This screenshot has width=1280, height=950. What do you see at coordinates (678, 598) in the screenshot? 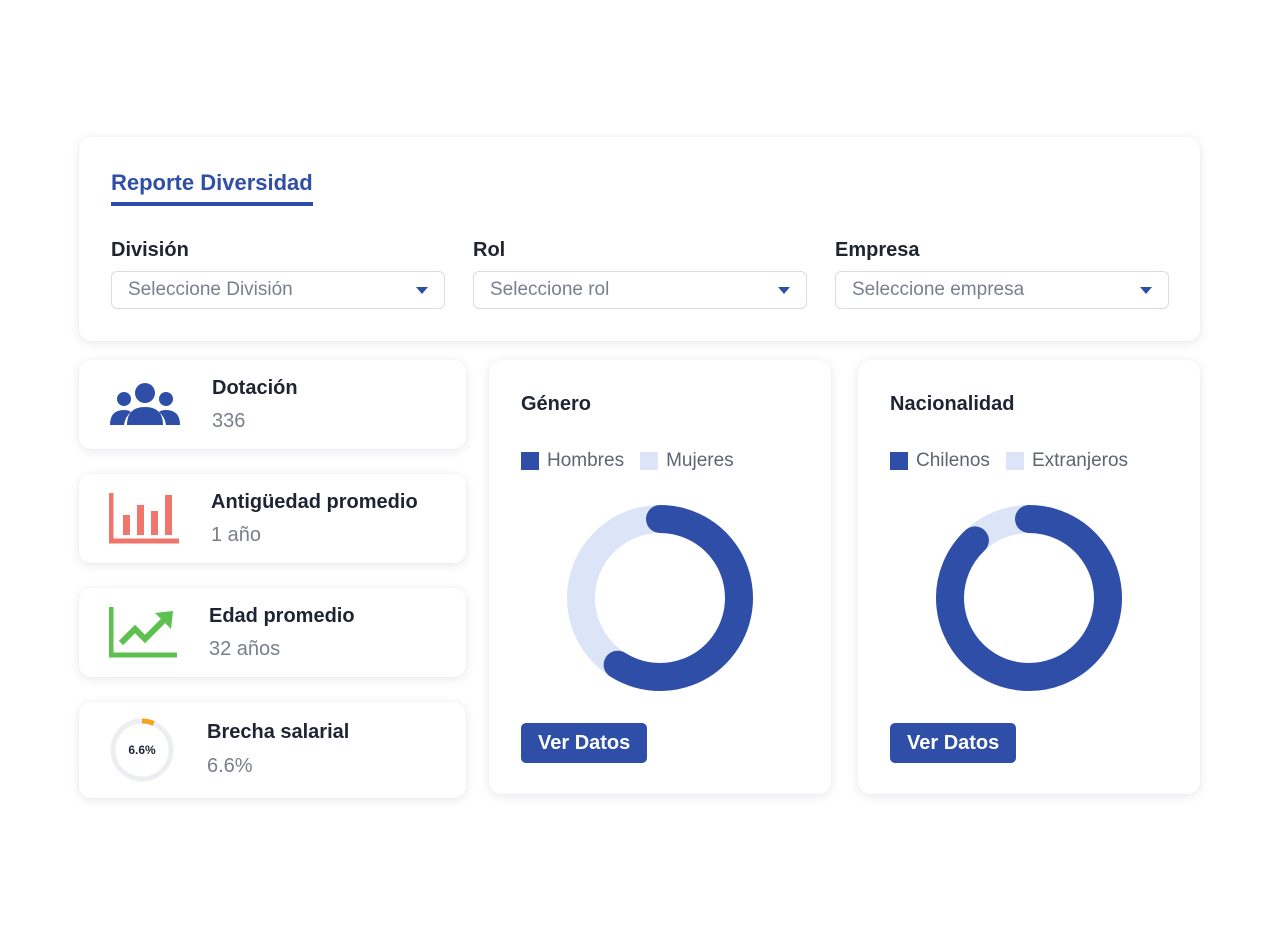
I see `donut-slice-hombres` at bounding box center [678, 598].